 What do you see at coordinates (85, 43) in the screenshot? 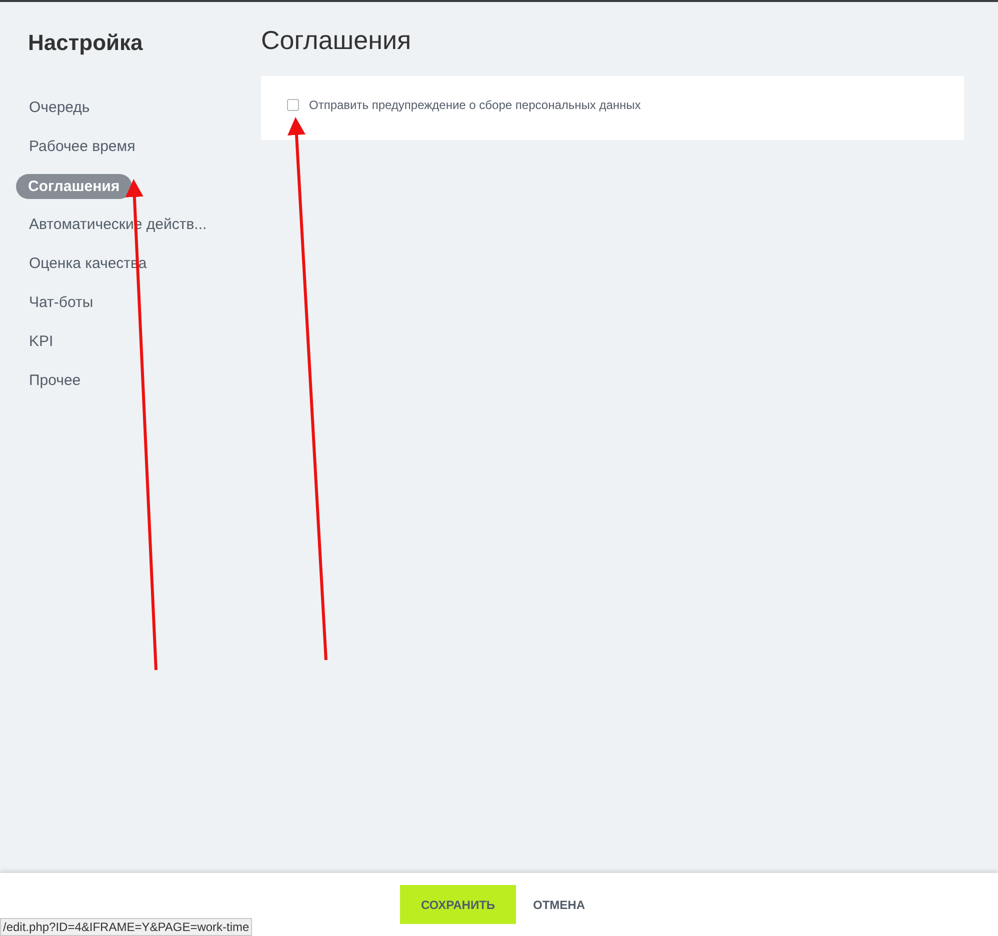
I see `sidebar-title: Настройка` at bounding box center [85, 43].